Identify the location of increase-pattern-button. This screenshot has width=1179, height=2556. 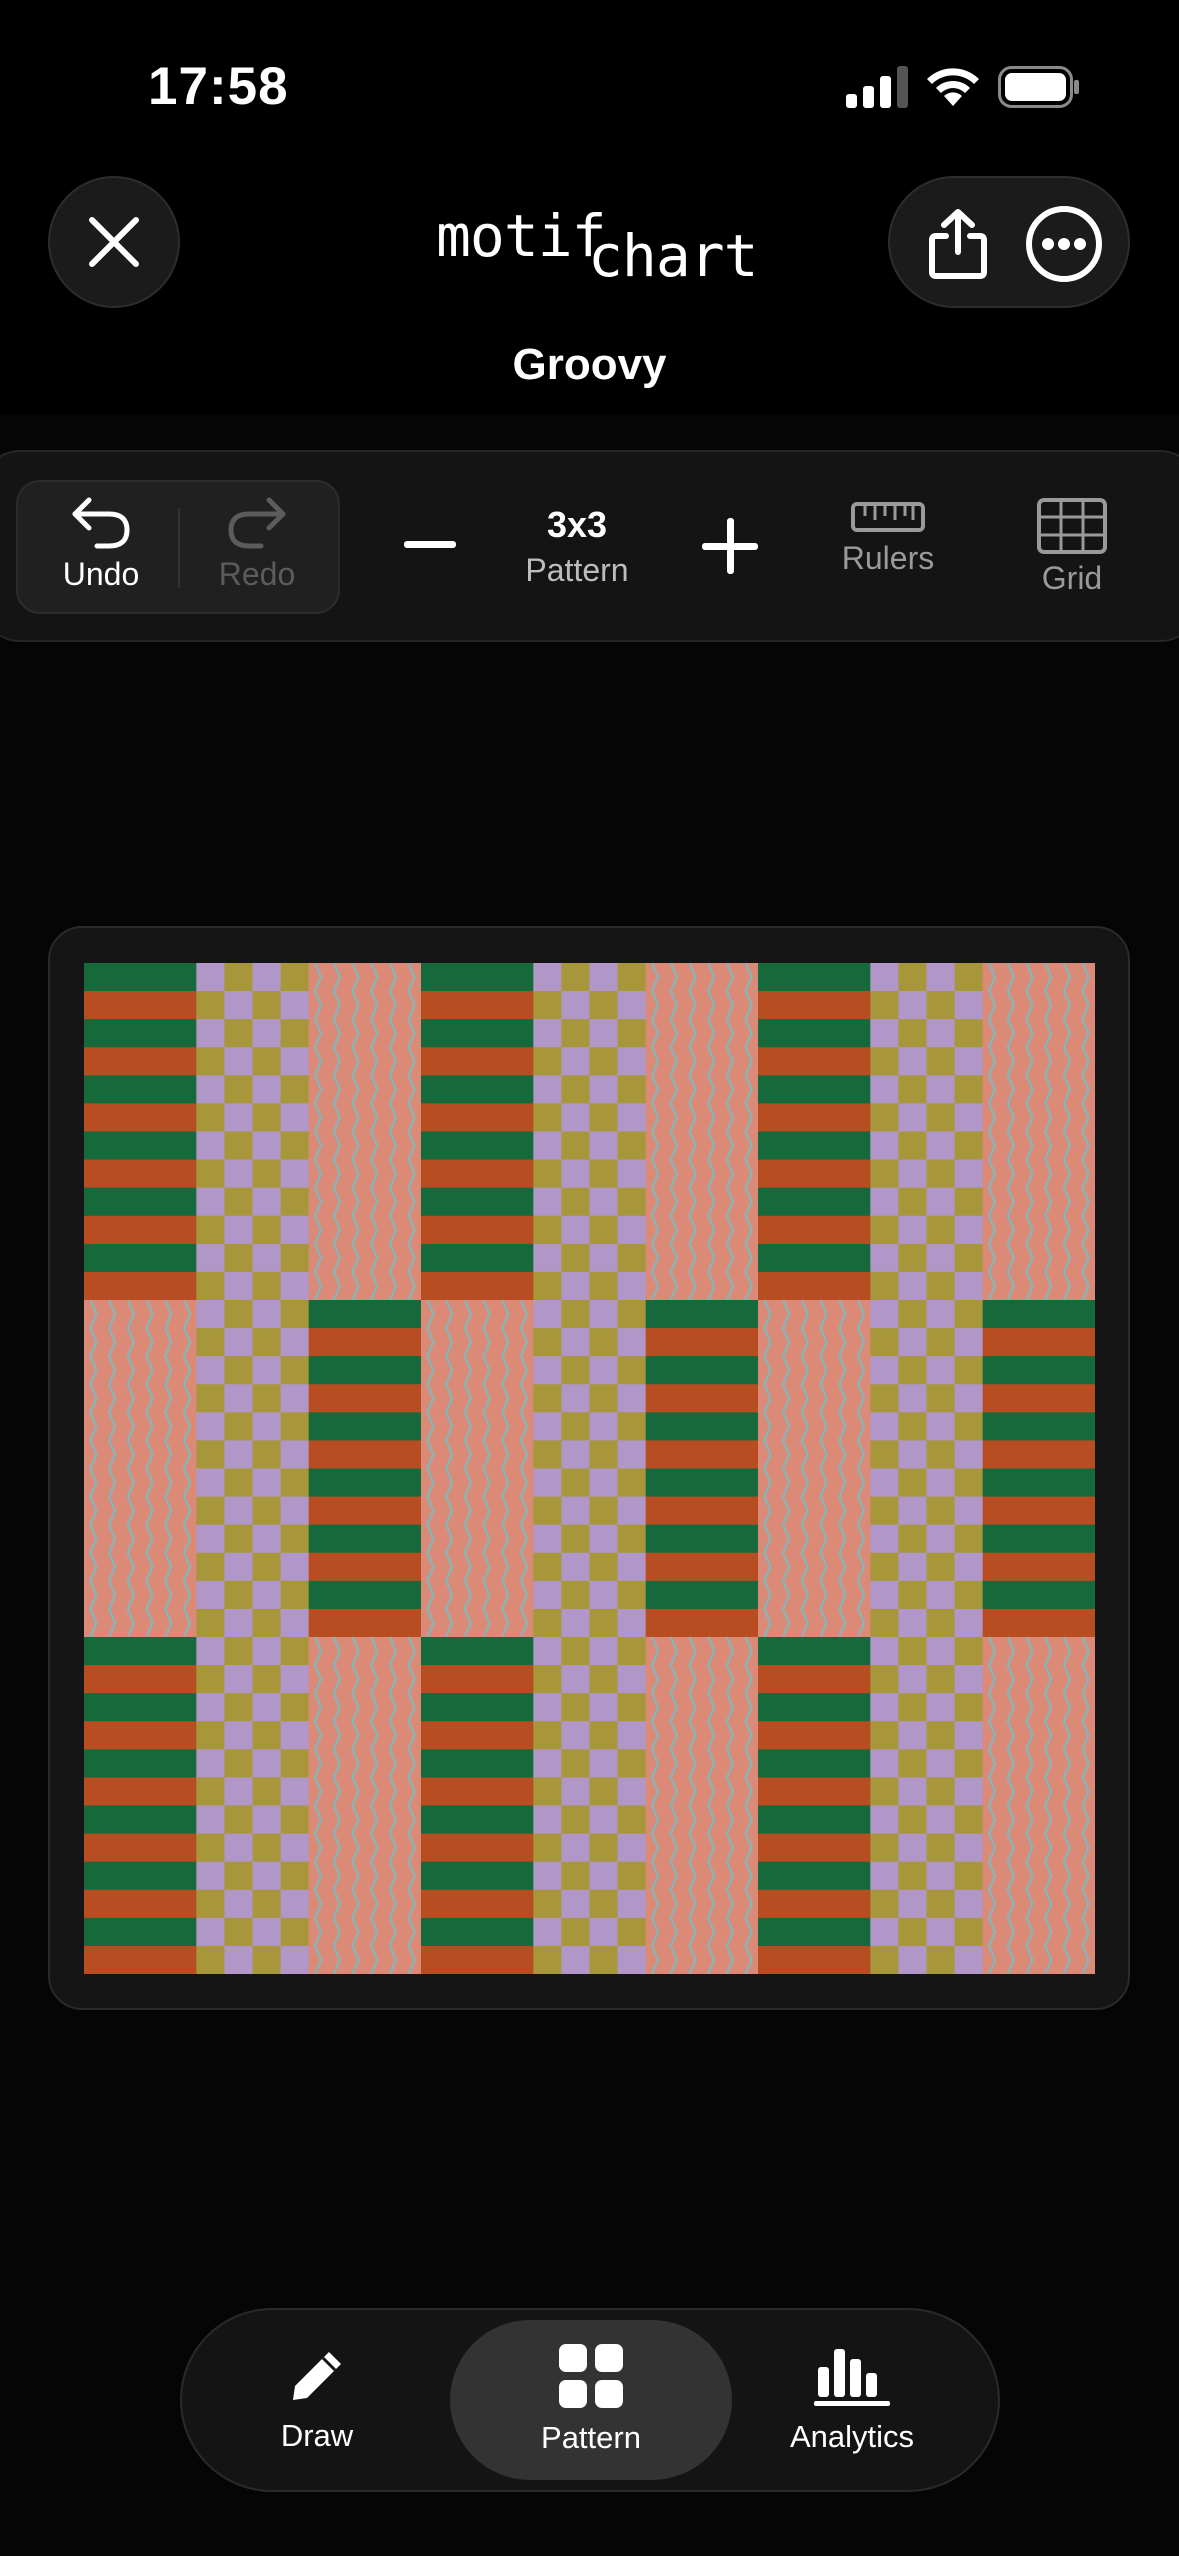
(730, 546).